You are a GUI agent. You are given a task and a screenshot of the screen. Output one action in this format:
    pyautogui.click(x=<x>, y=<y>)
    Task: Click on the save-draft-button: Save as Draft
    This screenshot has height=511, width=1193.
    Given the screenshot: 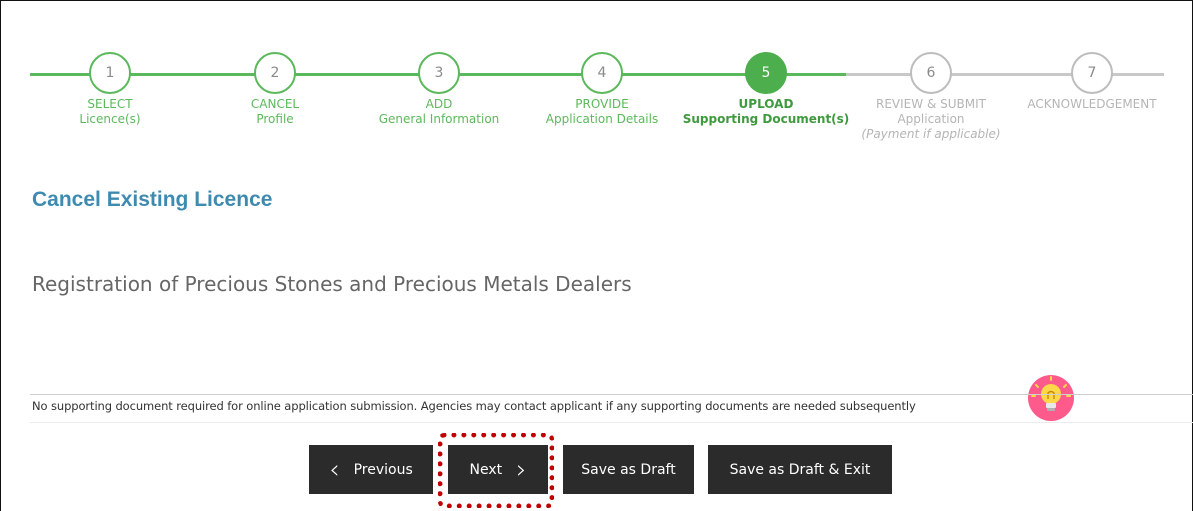 What is the action you would take?
    pyautogui.click(x=628, y=469)
    